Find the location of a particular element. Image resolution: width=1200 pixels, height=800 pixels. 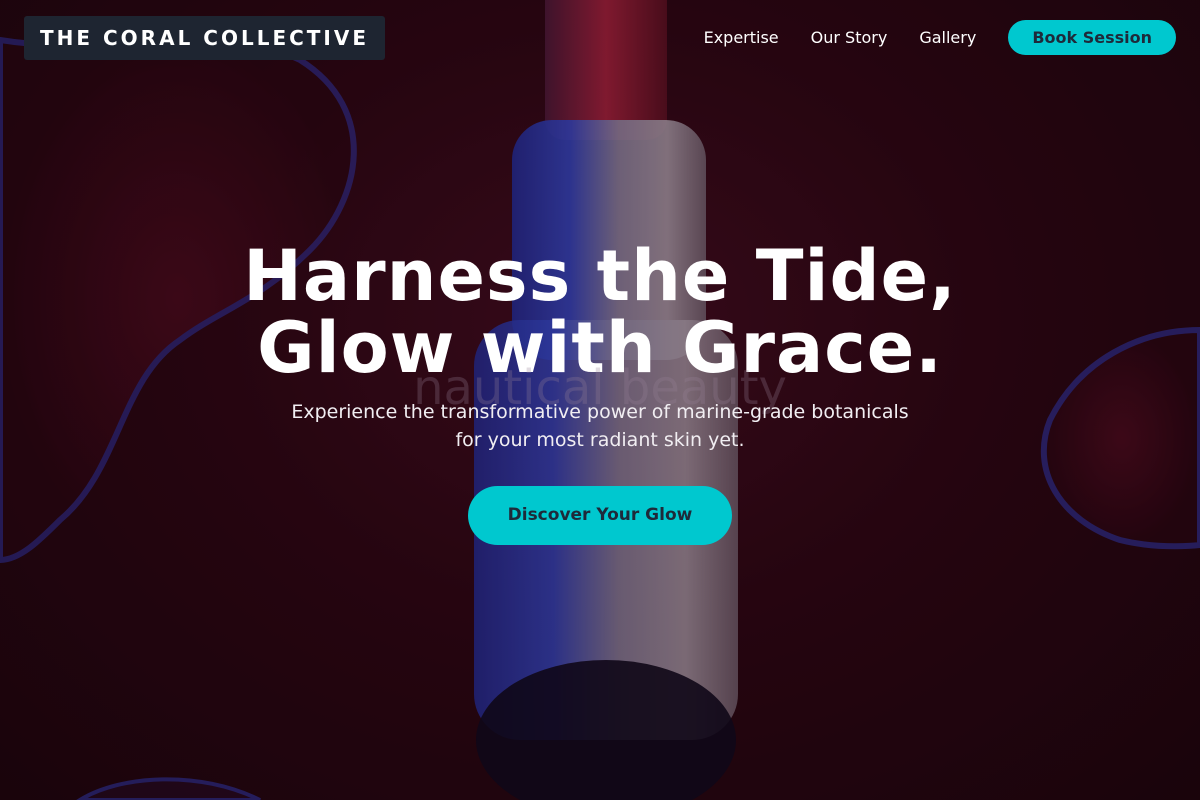

nav-links: Expertise Our Story Gallery Book Session is located at coordinates (940, 37).